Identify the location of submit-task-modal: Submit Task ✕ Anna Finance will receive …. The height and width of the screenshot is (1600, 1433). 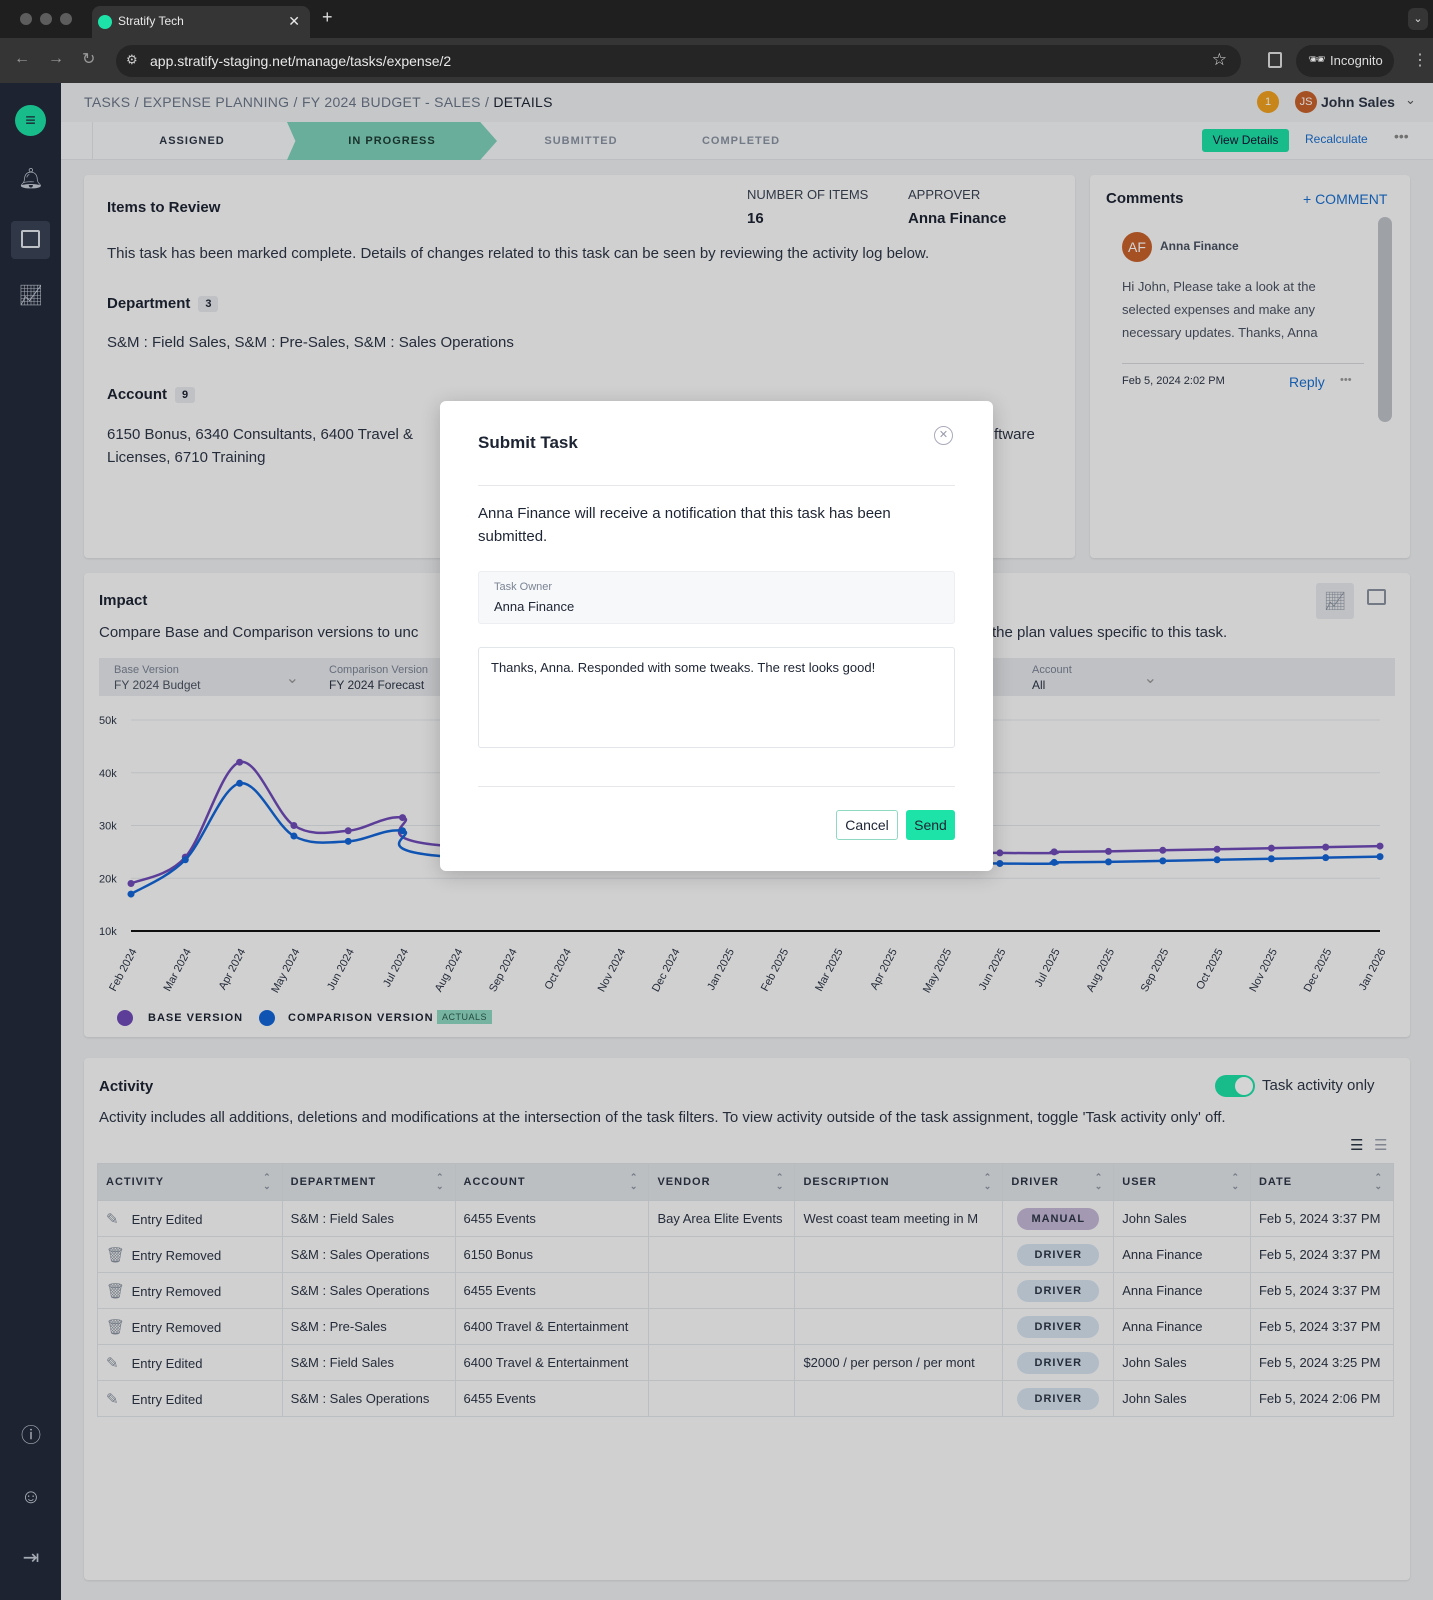
(716, 636).